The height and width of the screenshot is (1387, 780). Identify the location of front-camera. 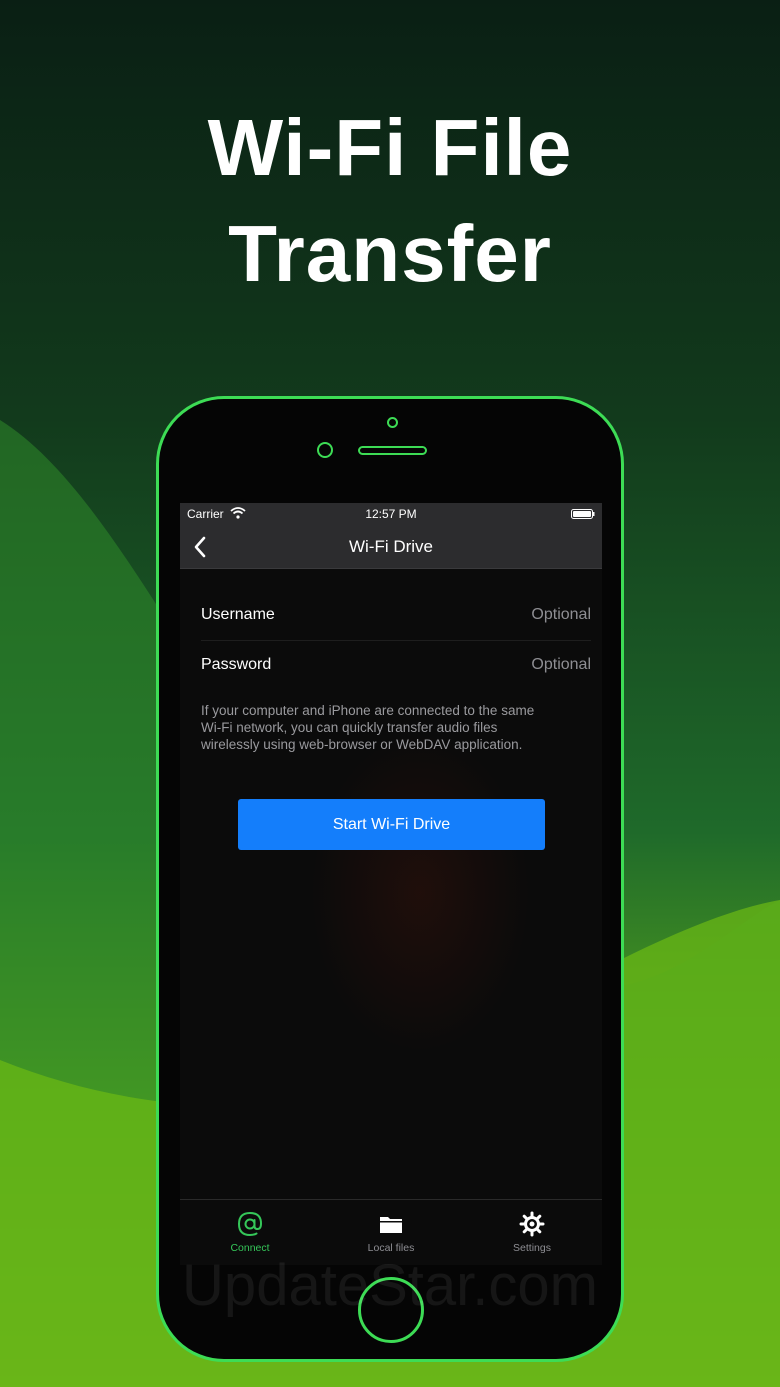
(392, 422).